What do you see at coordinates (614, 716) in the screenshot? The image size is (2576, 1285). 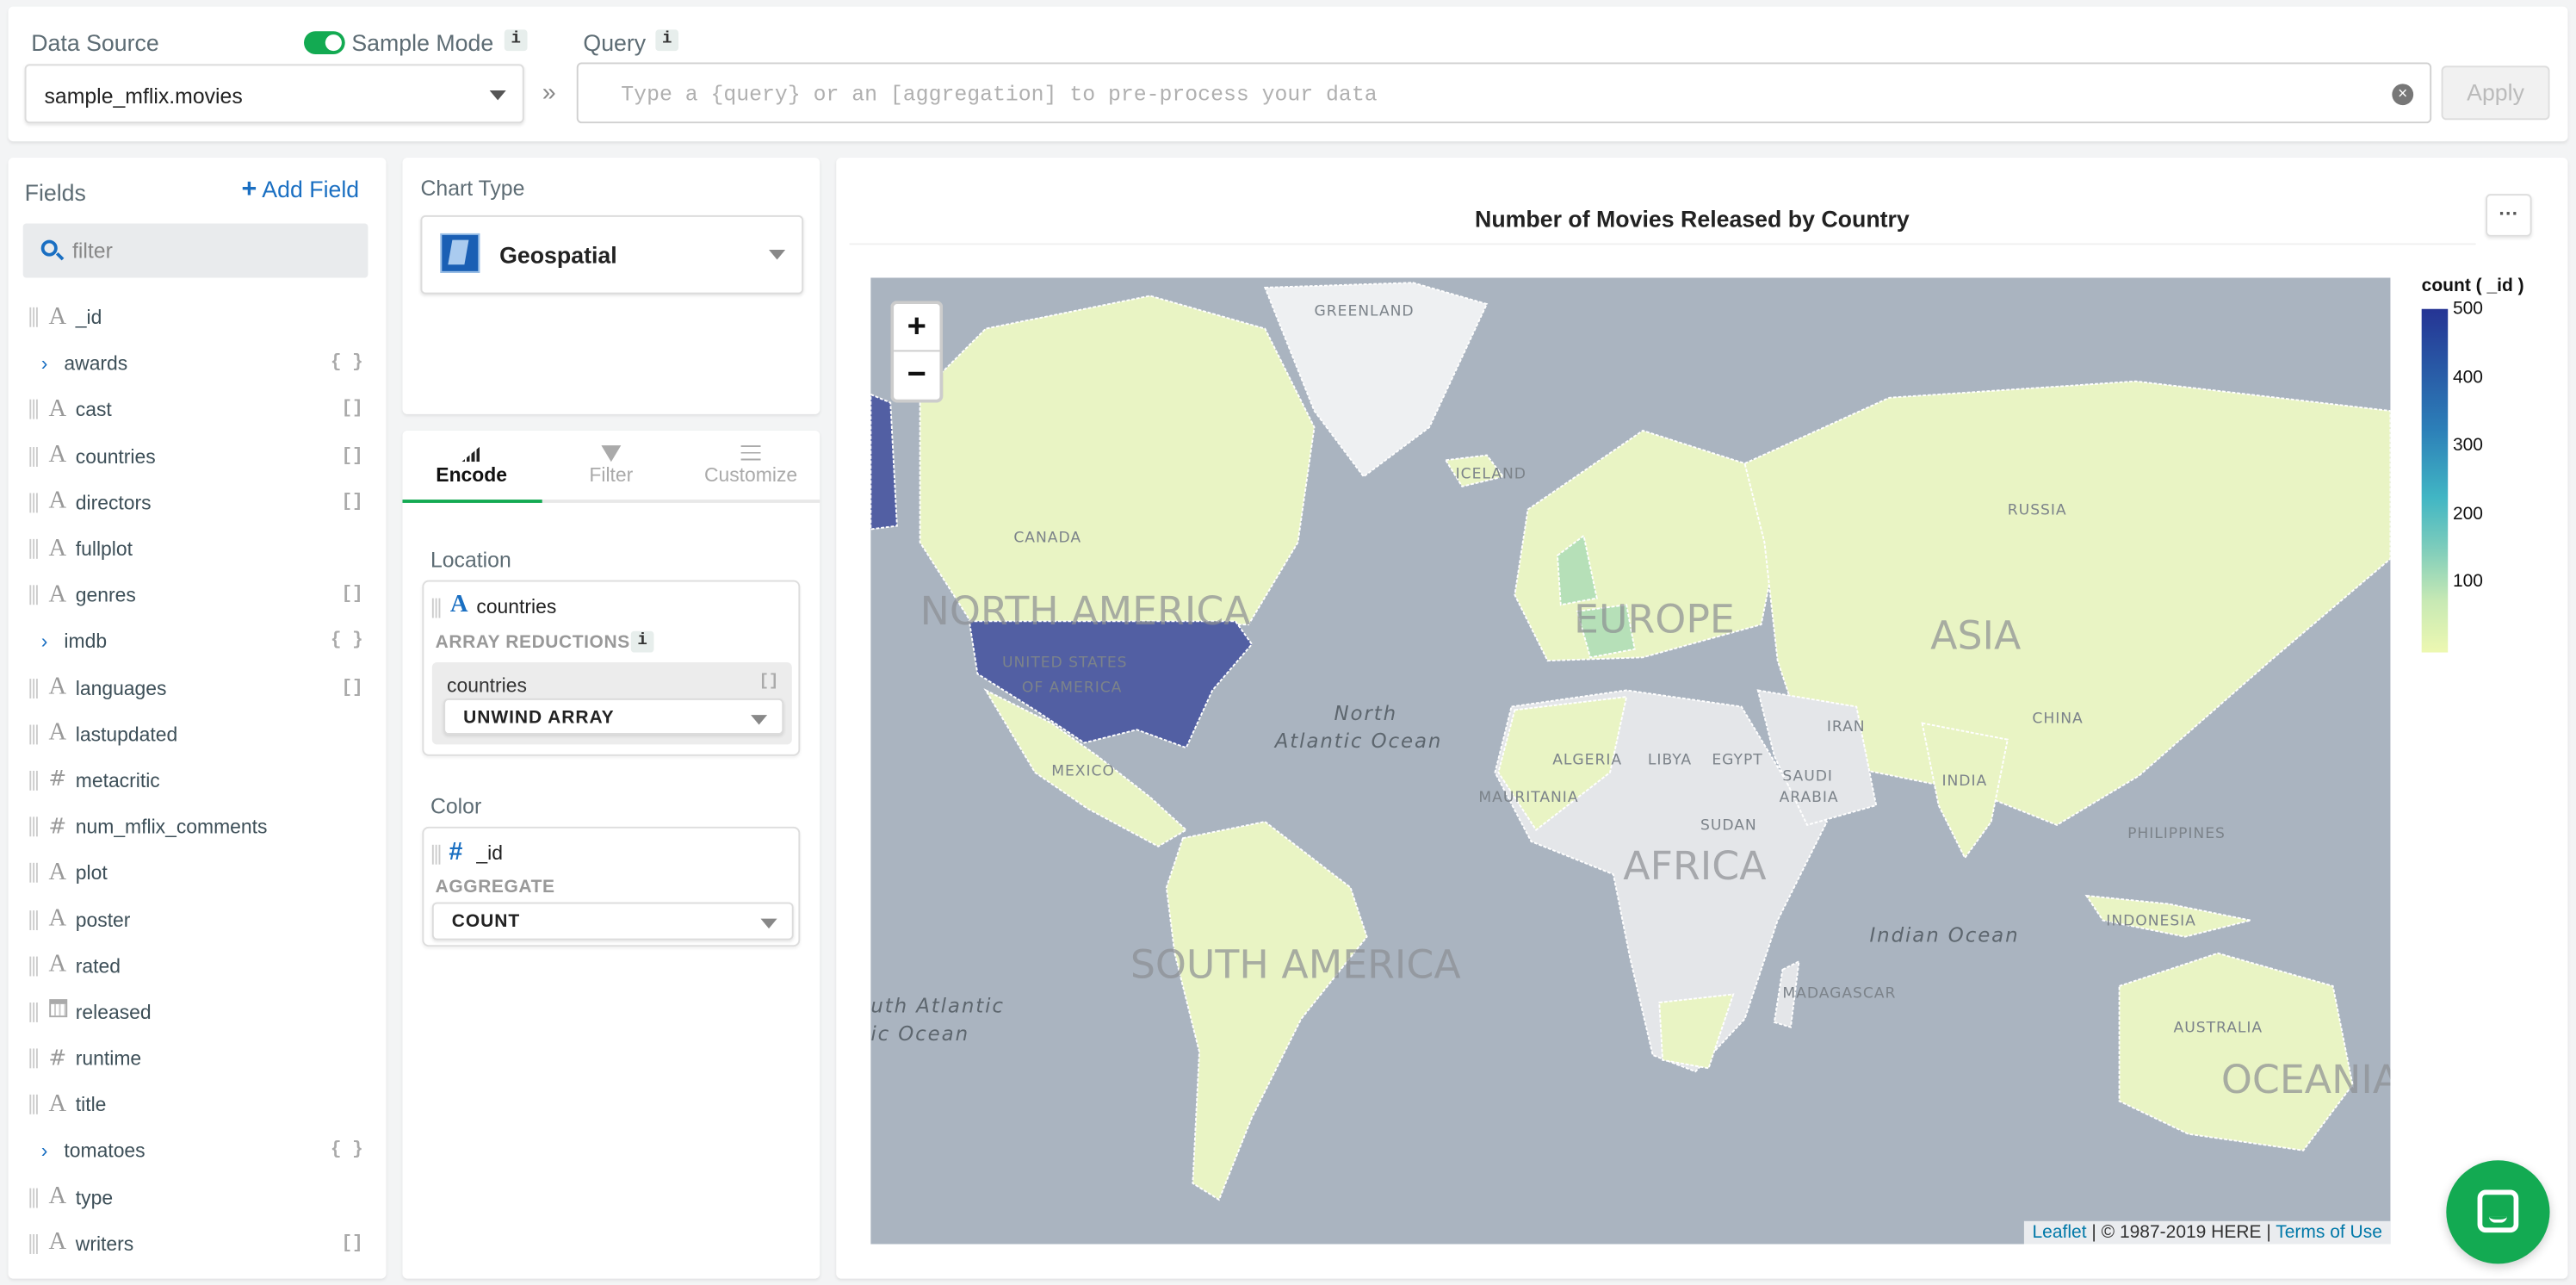 I see `reduction-select: UNWIND ARRAY` at bounding box center [614, 716].